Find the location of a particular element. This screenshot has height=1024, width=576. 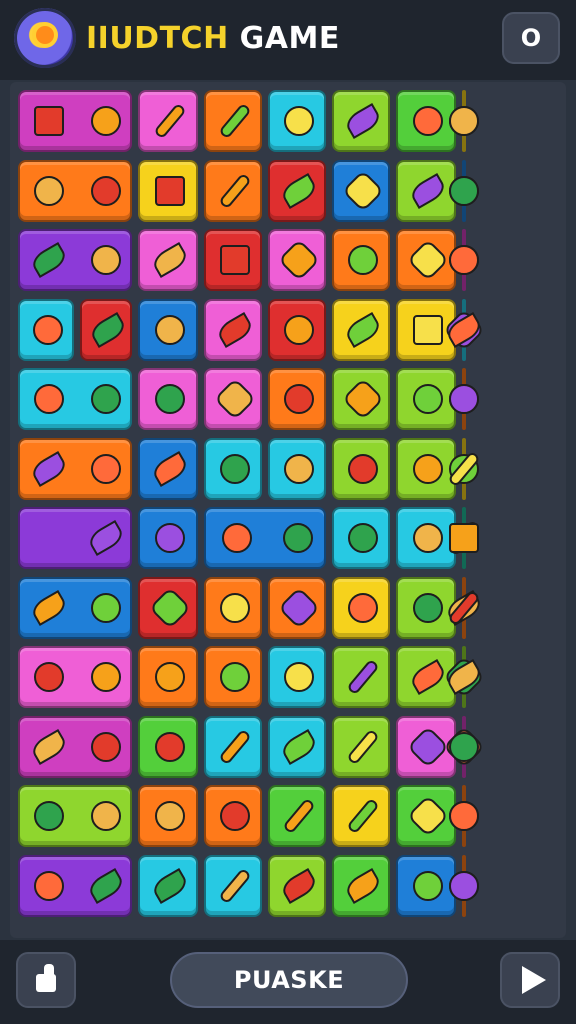

bread-icon is located at coordinates (235, 329).